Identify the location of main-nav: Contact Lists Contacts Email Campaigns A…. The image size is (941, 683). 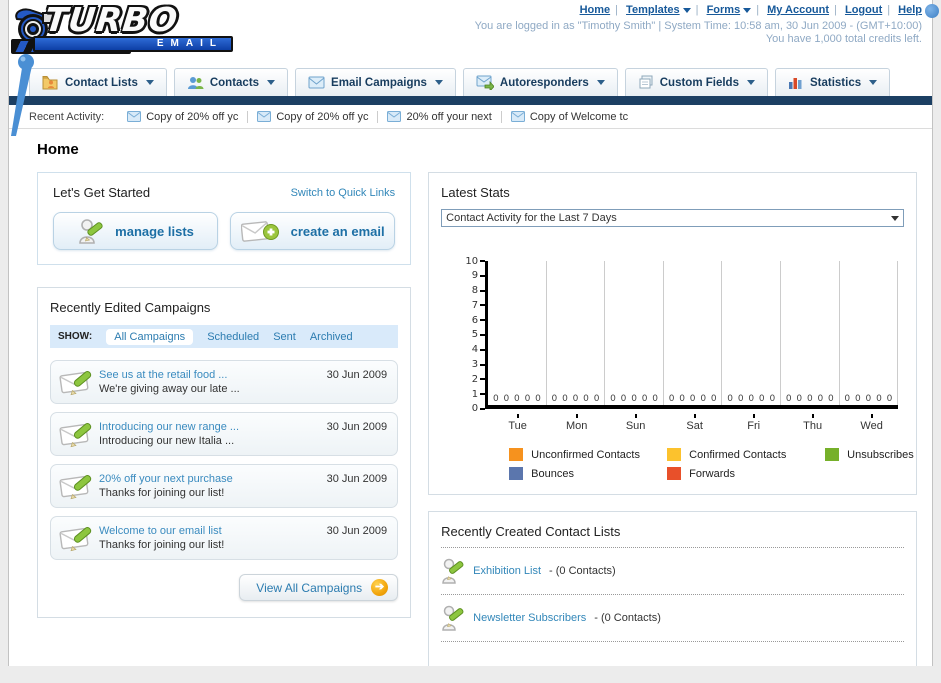
(470, 81).